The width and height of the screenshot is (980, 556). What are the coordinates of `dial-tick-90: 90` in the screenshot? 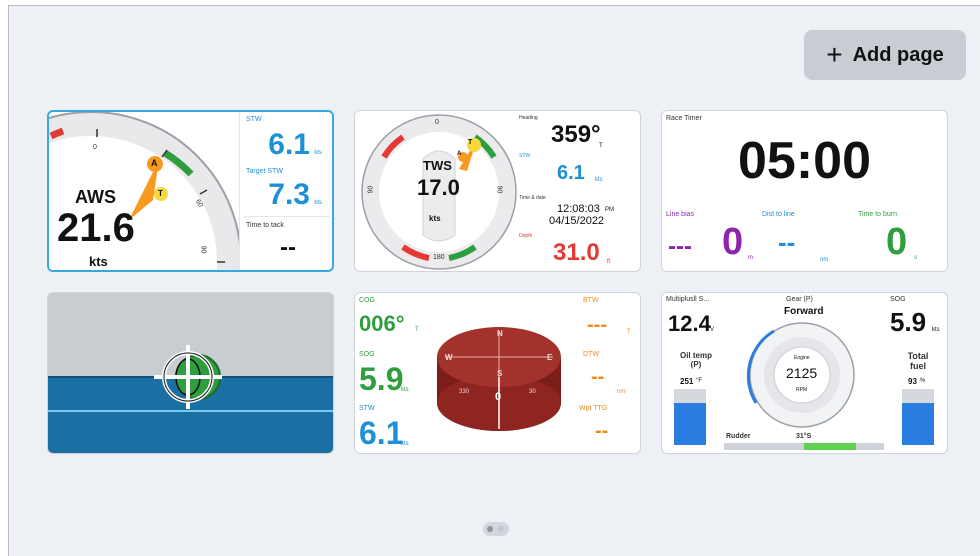 It's located at (203, 249).